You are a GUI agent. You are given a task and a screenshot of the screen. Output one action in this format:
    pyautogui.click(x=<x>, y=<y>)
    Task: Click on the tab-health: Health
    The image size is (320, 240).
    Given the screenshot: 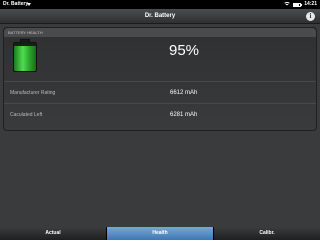 What is the action you would take?
    pyautogui.click(x=160, y=233)
    